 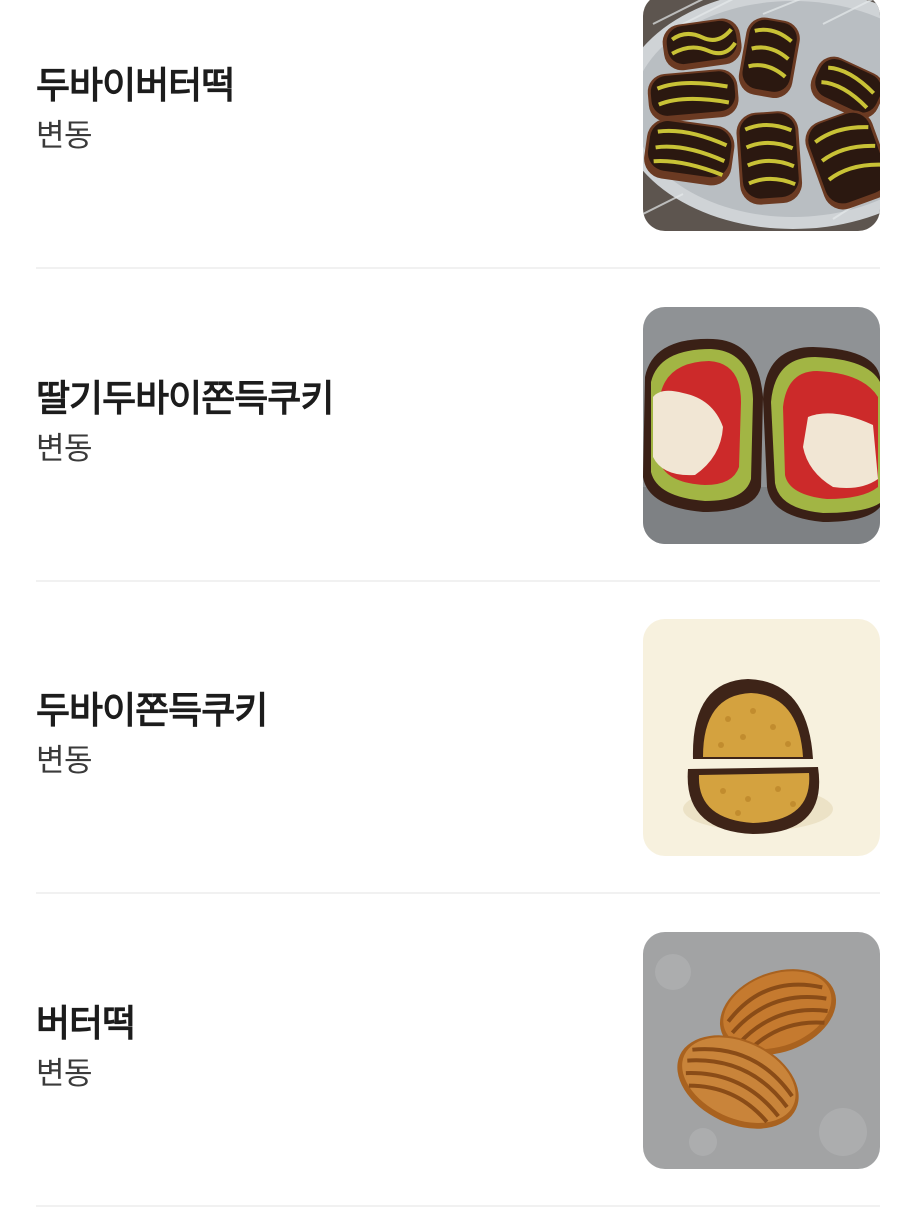 I want to click on menu-item-text: 딸기두바이쫀득쿠키 변동, so click(x=185, y=422).